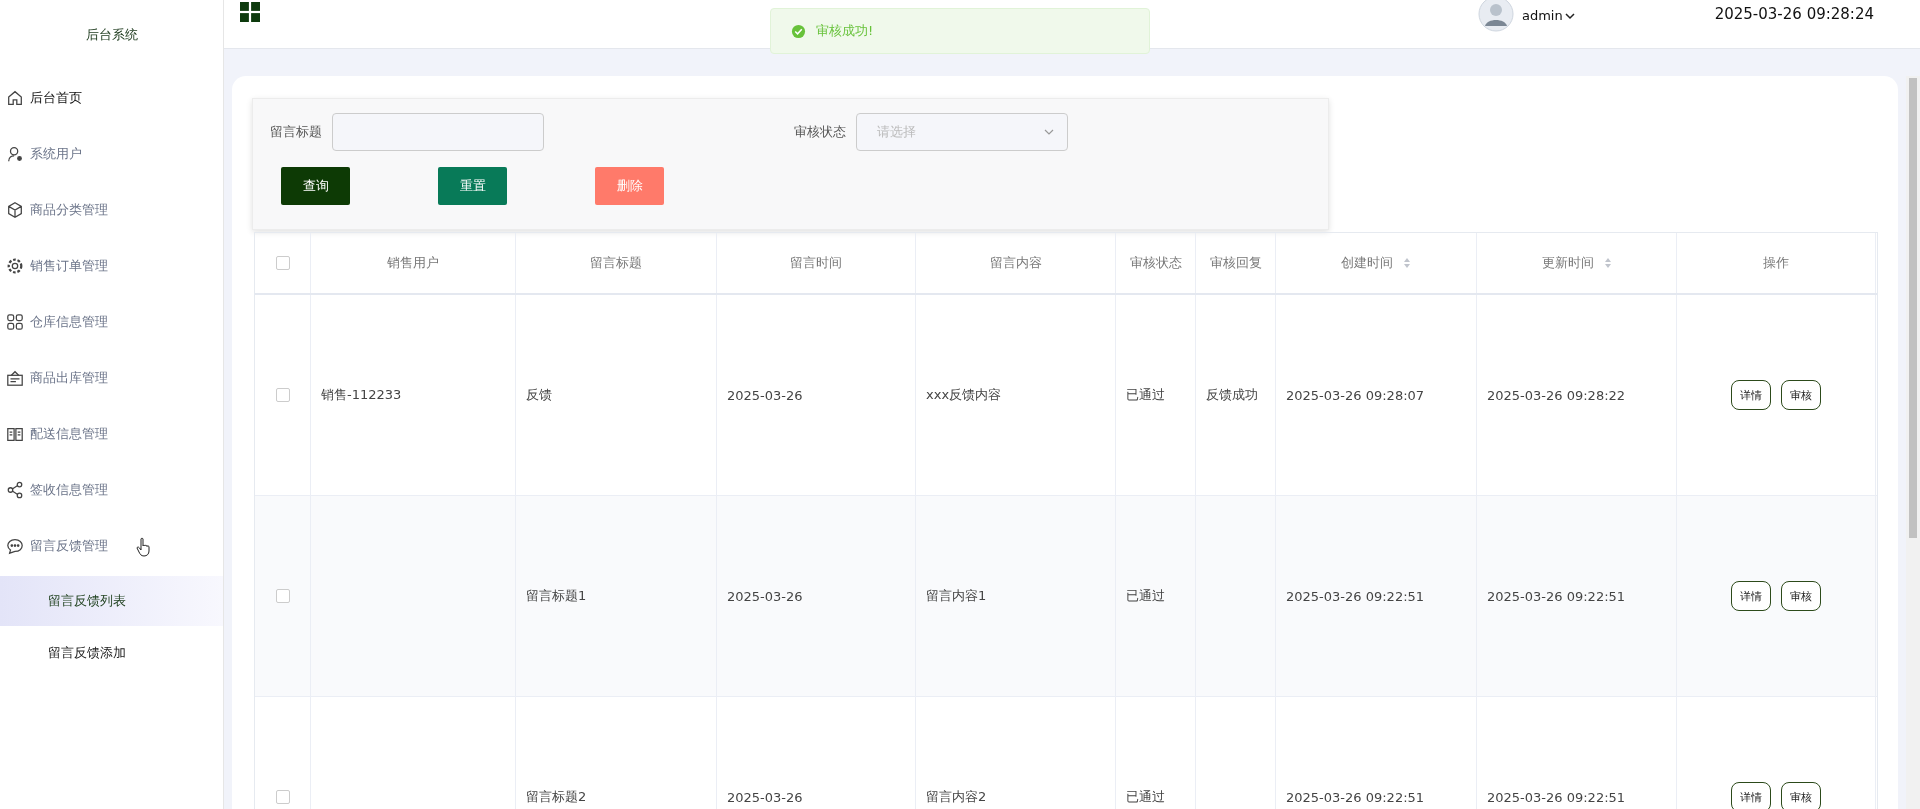 The width and height of the screenshot is (1920, 809). Describe the element at coordinates (69, 490) in the screenshot. I see `sidebar-item-label: 签收信息管理` at that location.